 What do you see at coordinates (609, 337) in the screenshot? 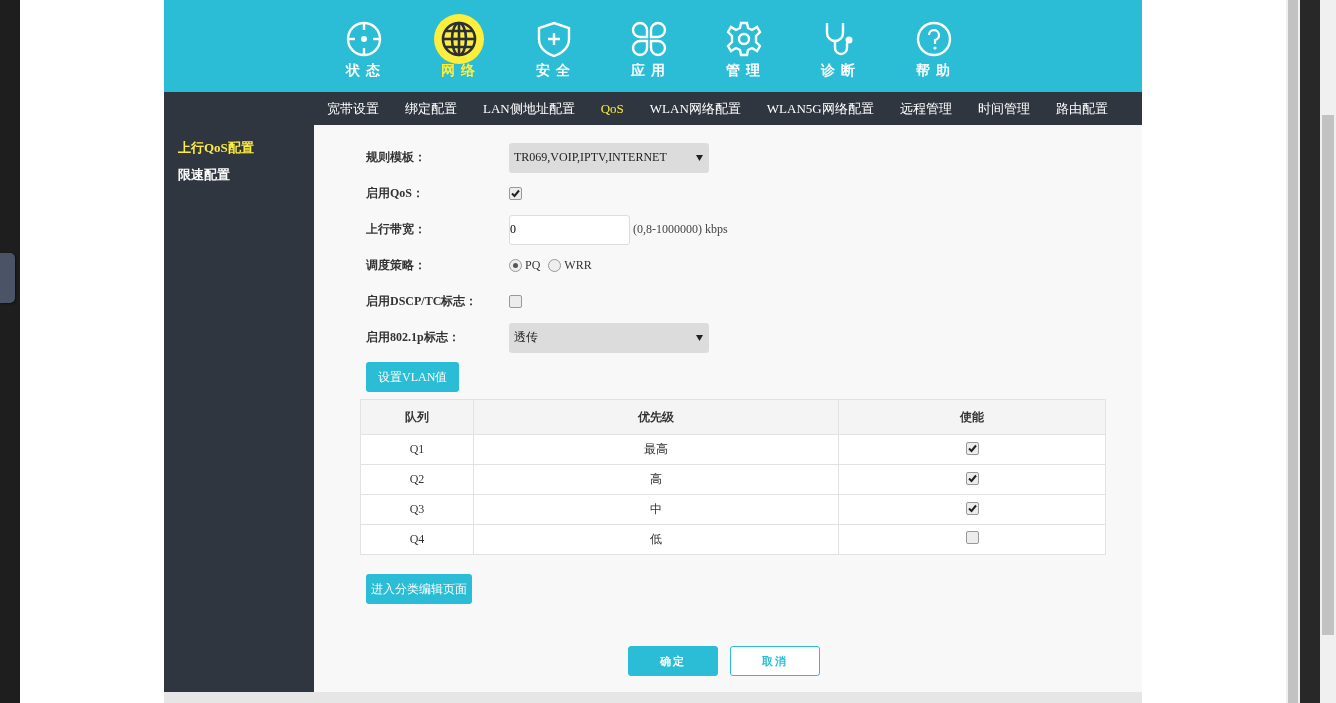
I see `dropdown: 透传` at bounding box center [609, 337].